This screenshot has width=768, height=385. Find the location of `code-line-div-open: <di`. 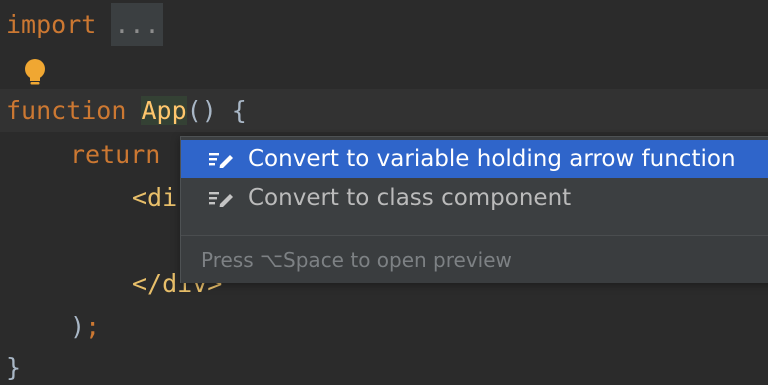

code-line-div-open: <di is located at coordinates (154, 197).